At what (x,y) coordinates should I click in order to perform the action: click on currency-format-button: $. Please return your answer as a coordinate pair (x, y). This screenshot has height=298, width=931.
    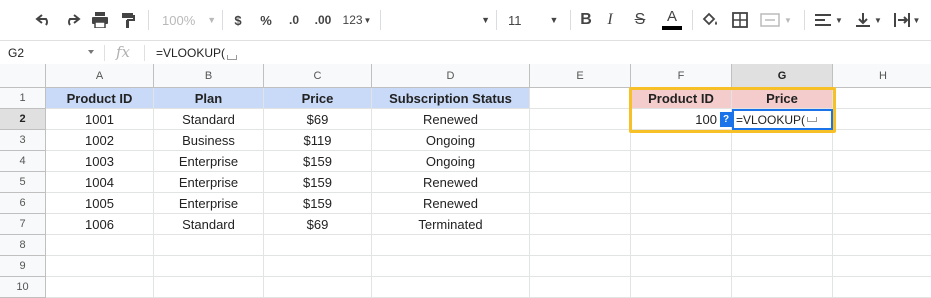
    Looking at the image, I should click on (238, 20).